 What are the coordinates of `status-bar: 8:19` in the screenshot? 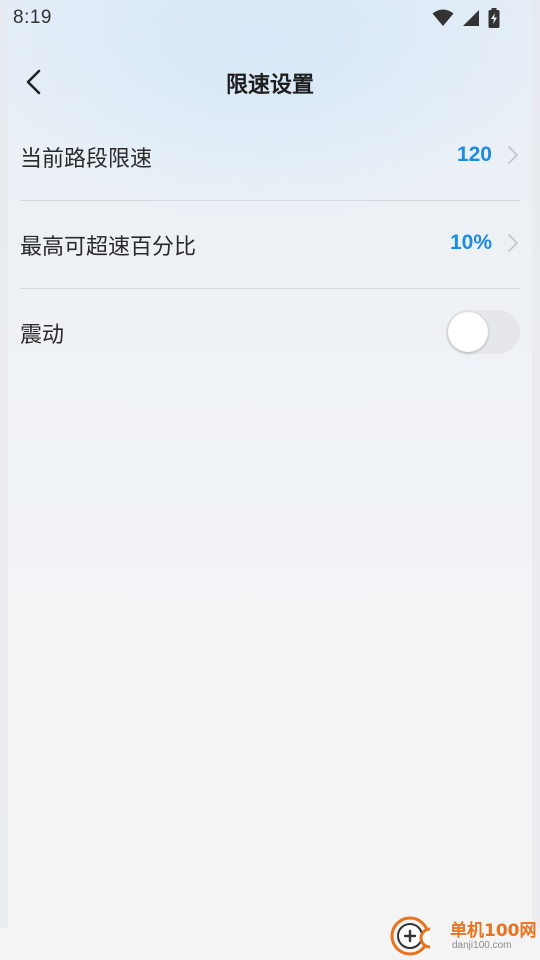 It's located at (270, 18).